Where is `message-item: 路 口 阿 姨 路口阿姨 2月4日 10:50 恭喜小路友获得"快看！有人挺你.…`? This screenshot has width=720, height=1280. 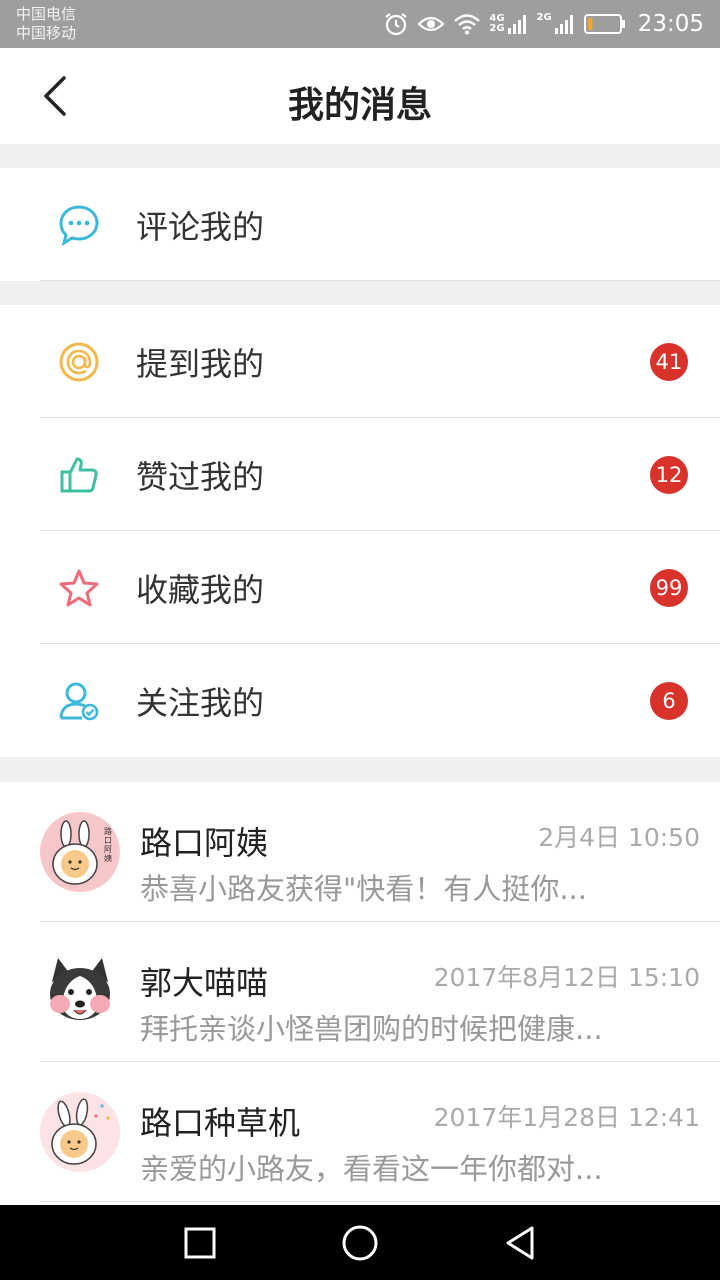
message-item: 路 口 阿 姨 路口阿姨 2月4日 10:50 恭喜小路友获得"快看！有人挺你.… is located at coordinates (360, 852).